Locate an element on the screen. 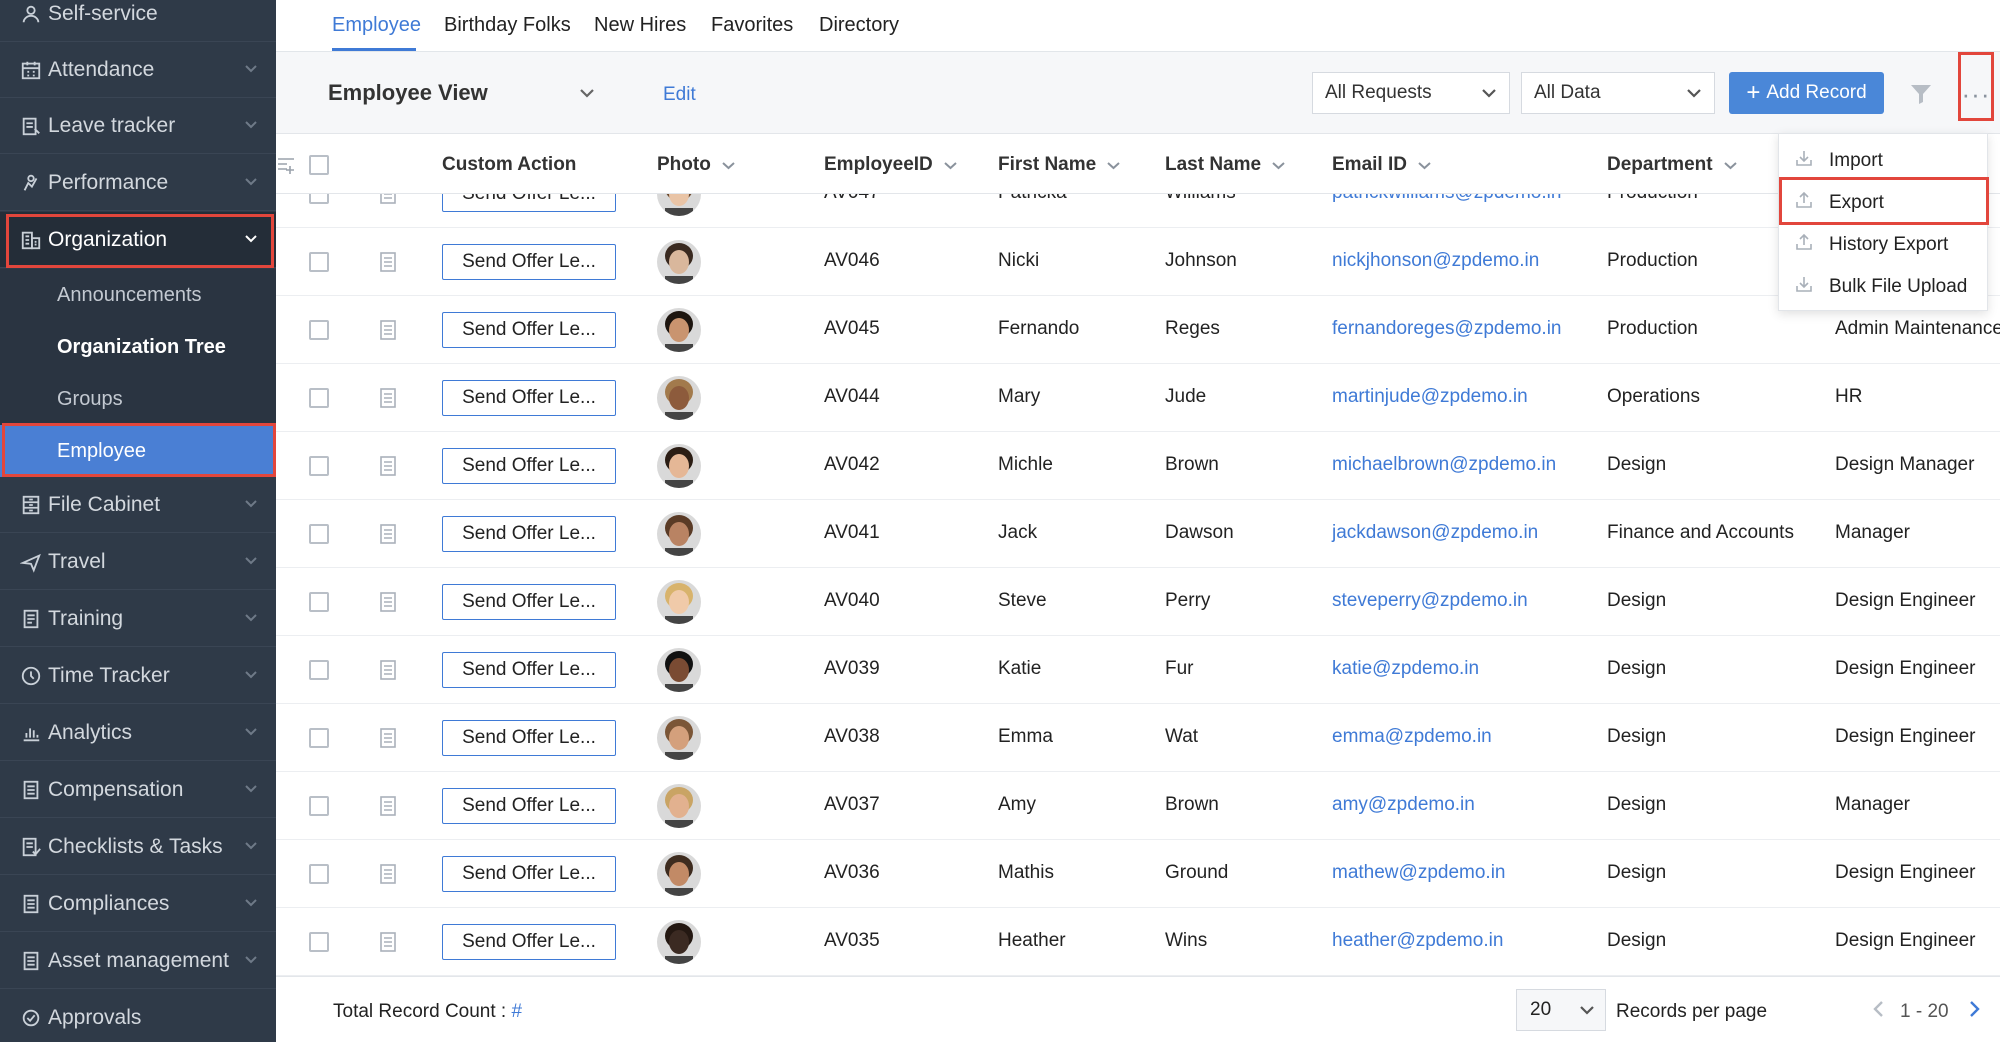 The image size is (2000, 1042). sidebar-item-travel: Travel is located at coordinates (138, 562).